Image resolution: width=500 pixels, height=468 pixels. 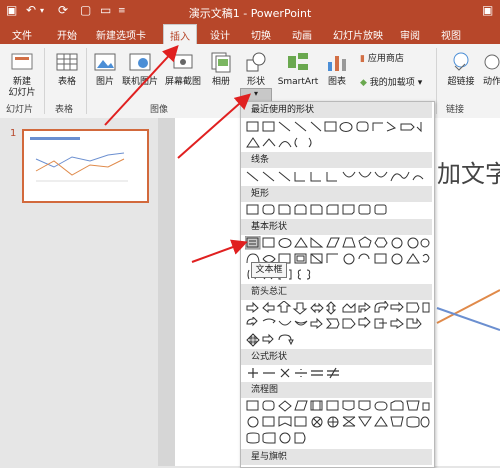 What do you see at coordinates (219, 251) in the screenshot?
I see `arrow-to-text-box` at bounding box center [219, 251].